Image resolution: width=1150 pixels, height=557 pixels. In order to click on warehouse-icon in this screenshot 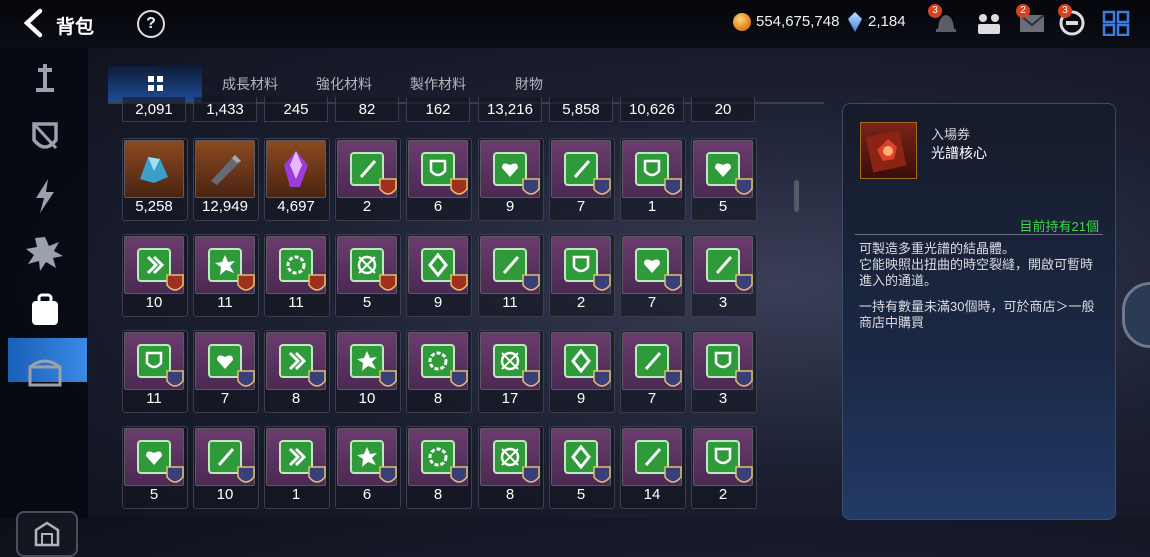, I will do `click(47, 534)`.